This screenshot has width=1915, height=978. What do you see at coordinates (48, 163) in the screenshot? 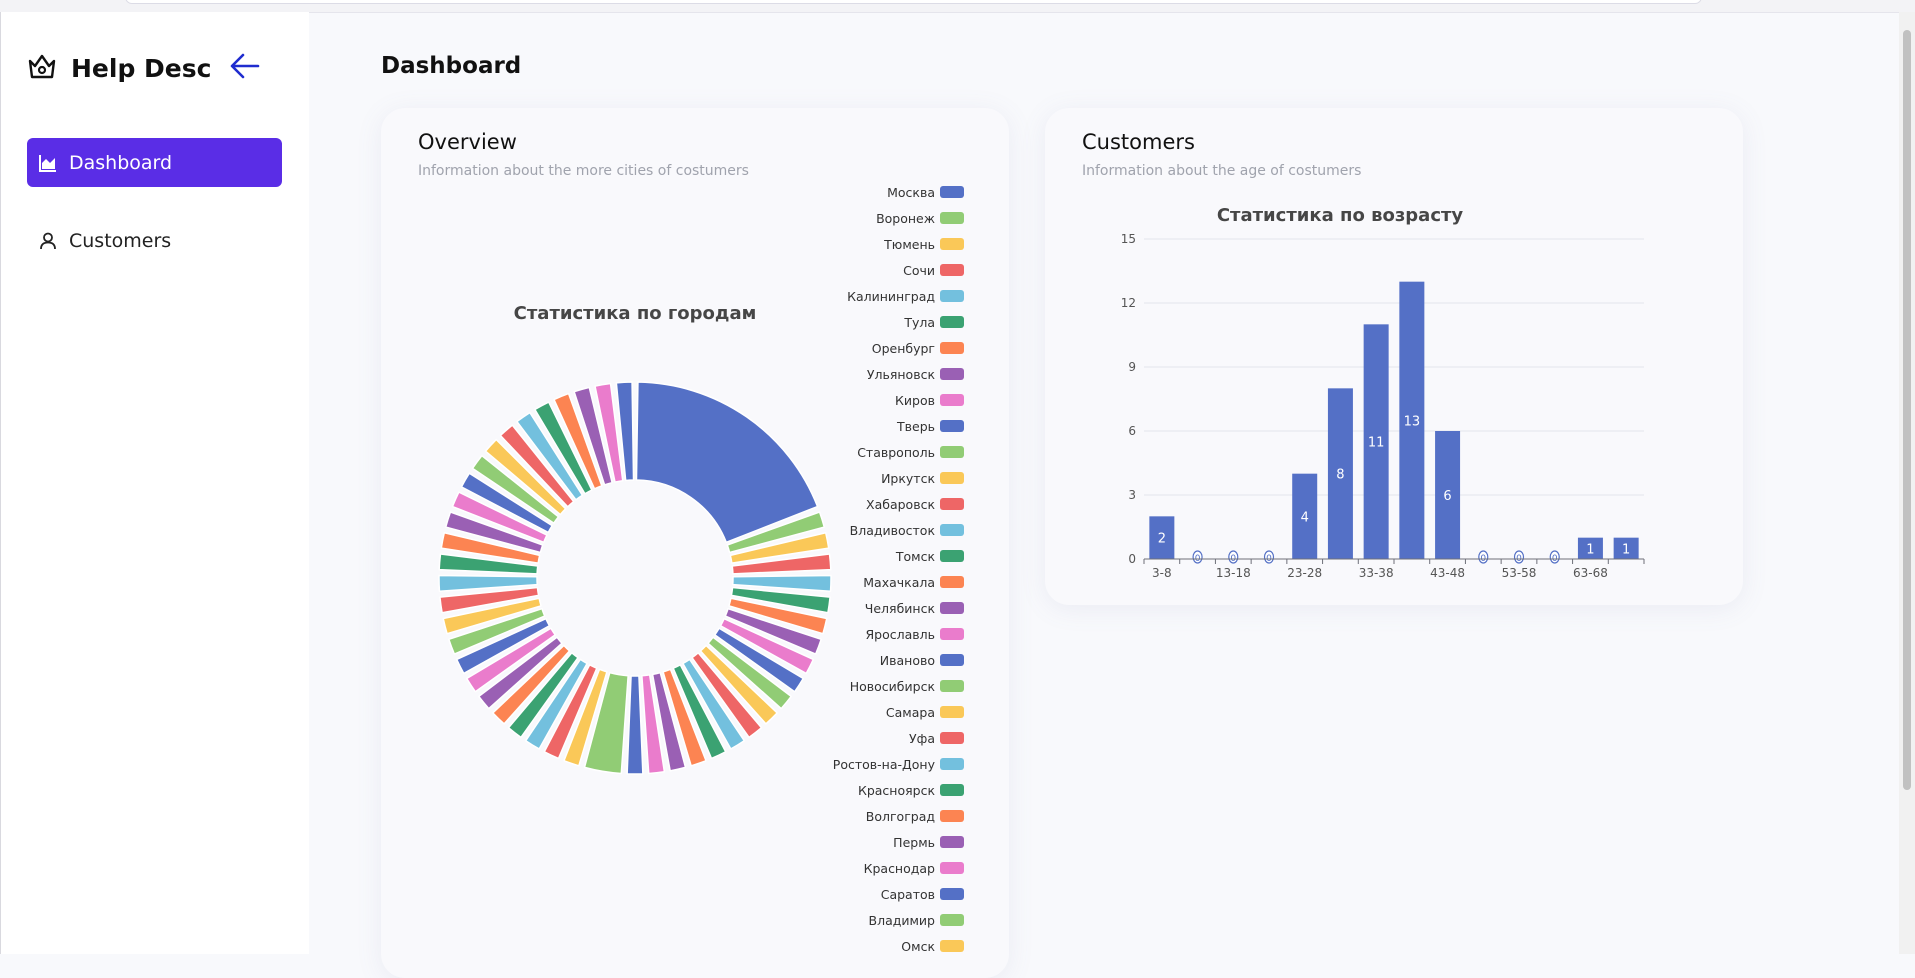
I see `chart-icon` at bounding box center [48, 163].